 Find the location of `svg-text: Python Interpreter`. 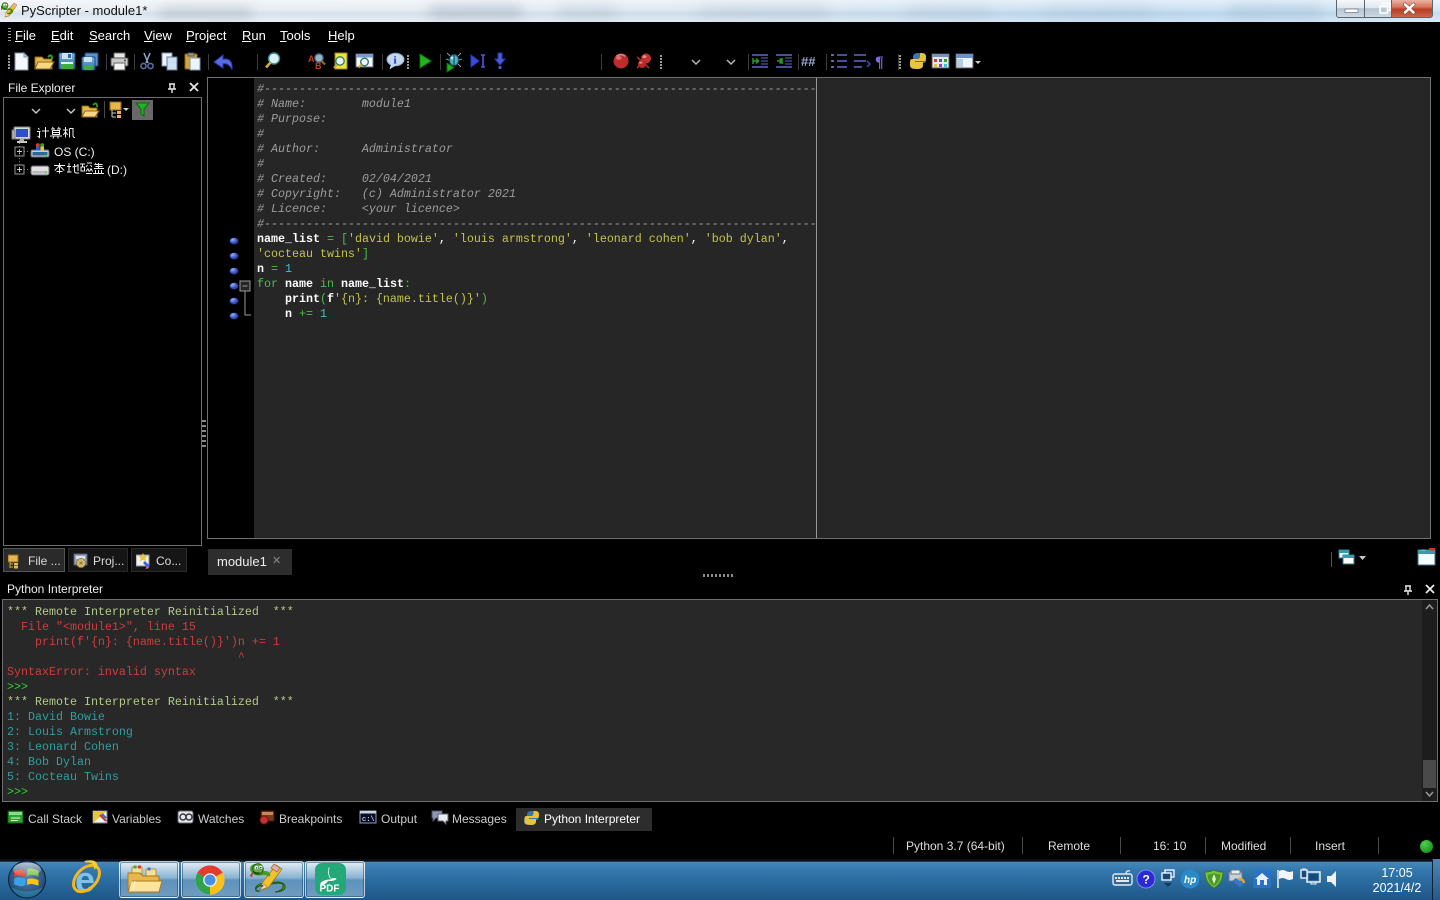

svg-text: Python Interpreter is located at coordinates (592, 819).